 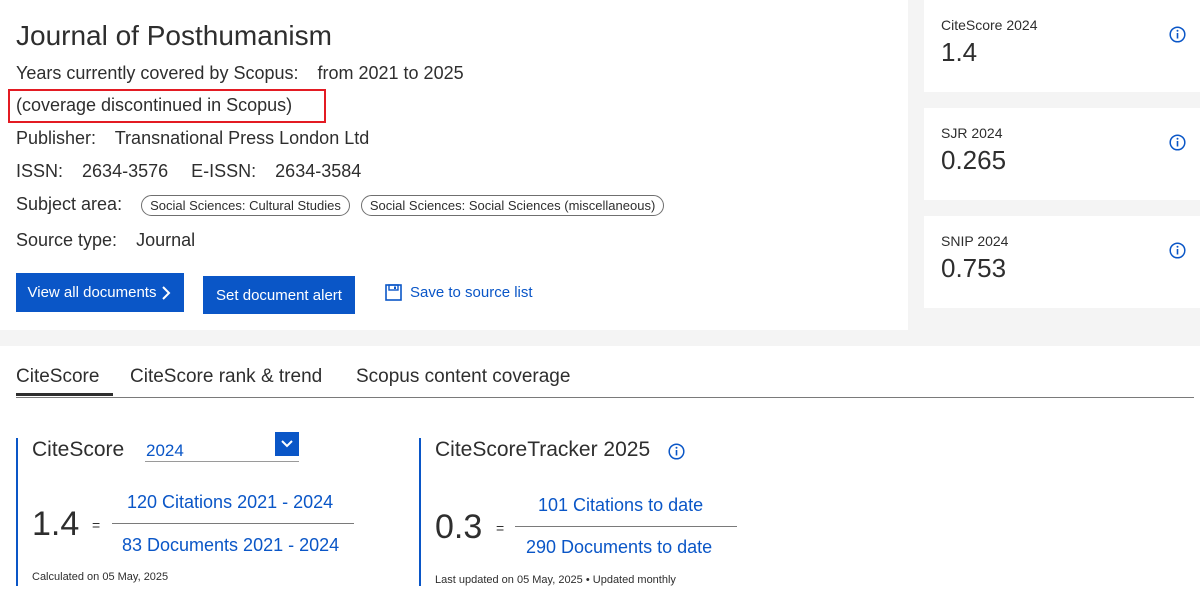 What do you see at coordinates (463, 377) in the screenshot?
I see `tab-scopus-content-coverage: Scopus content coverage` at bounding box center [463, 377].